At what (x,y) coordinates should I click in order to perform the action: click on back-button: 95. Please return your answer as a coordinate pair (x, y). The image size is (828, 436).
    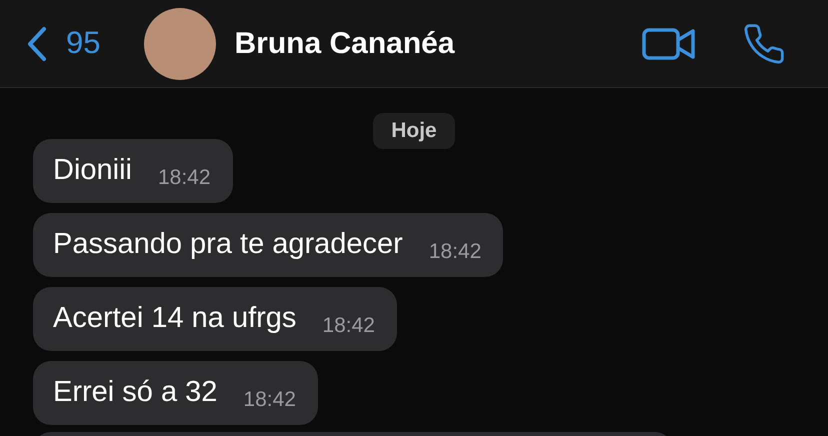
    Looking at the image, I should click on (63, 43).